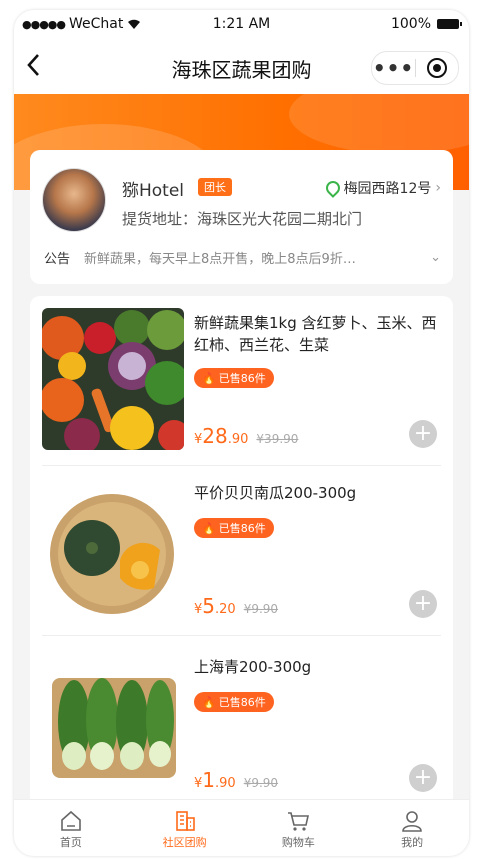 Image resolution: width=479 pixels, height=866 pixels. Describe the element at coordinates (57, 259) in the screenshot. I see `announcement-label: 公告` at that location.